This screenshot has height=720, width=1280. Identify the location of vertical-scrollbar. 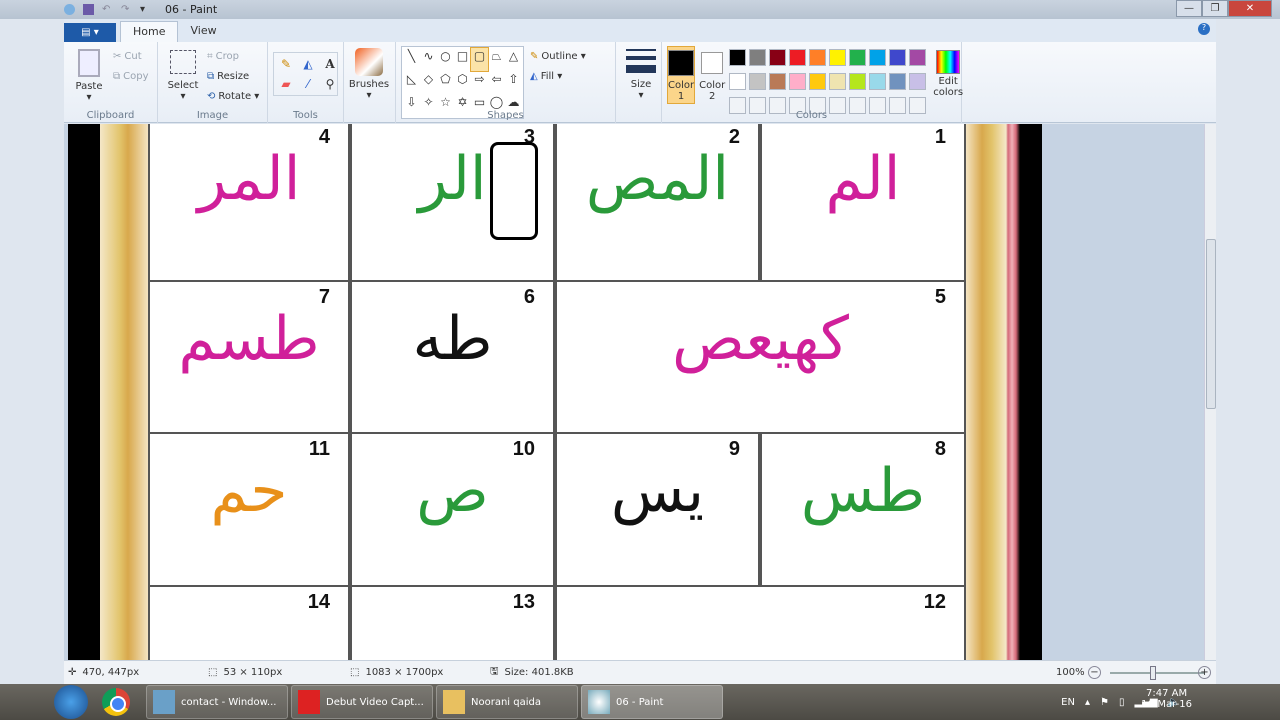
(1210, 392).